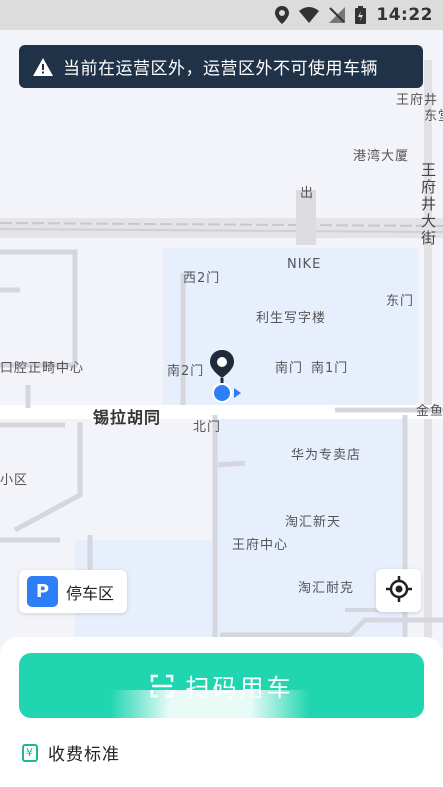 This screenshot has height=787, width=443. What do you see at coordinates (210, 725) in the screenshot?
I see `loading-shimmer` at bounding box center [210, 725].